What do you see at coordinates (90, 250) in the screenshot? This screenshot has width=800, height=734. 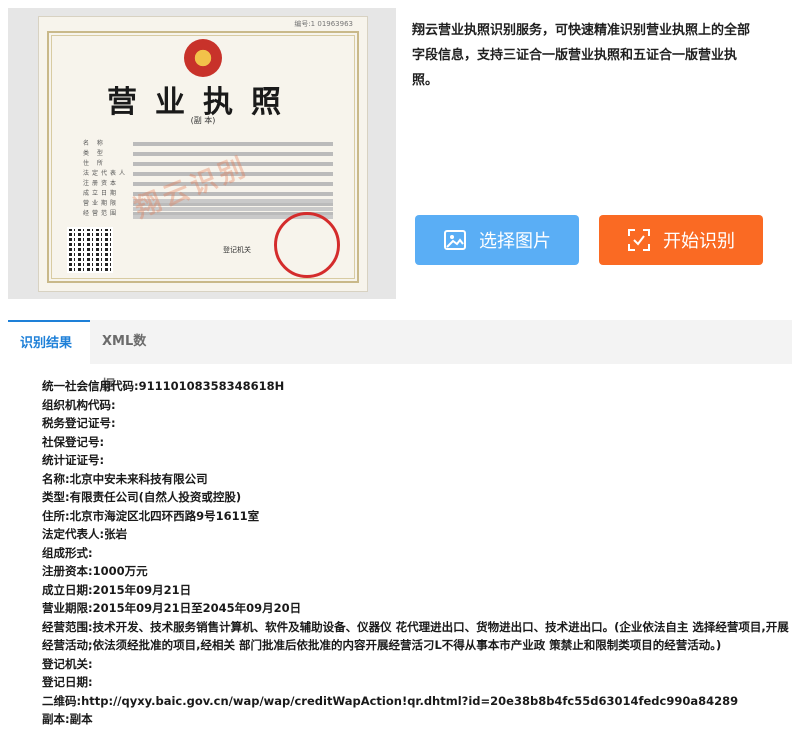 I see `qr-code-icon` at bounding box center [90, 250].